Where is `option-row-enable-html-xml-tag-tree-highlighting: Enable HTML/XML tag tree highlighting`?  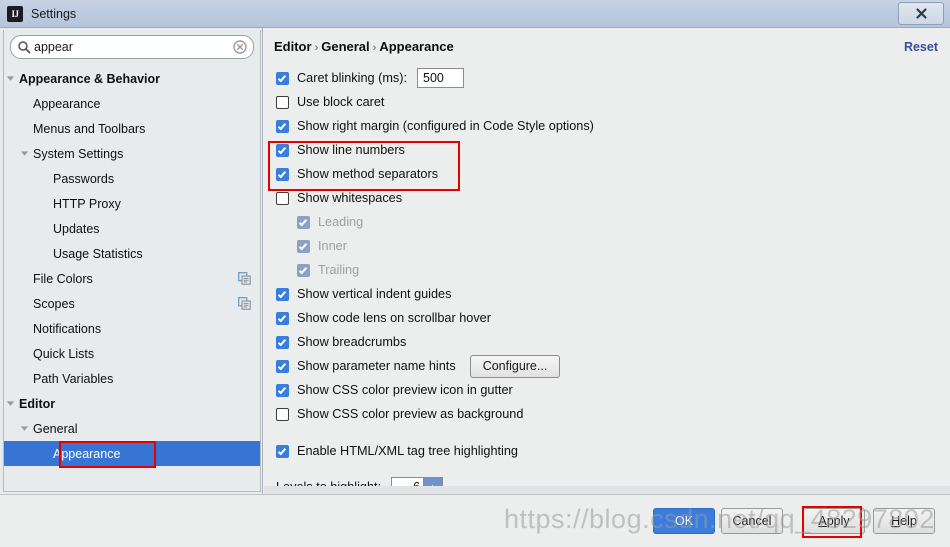 option-row-enable-html-xml-tag-tree-highlighting: Enable HTML/XML tag tree highlighting is located at coordinates (613, 451).